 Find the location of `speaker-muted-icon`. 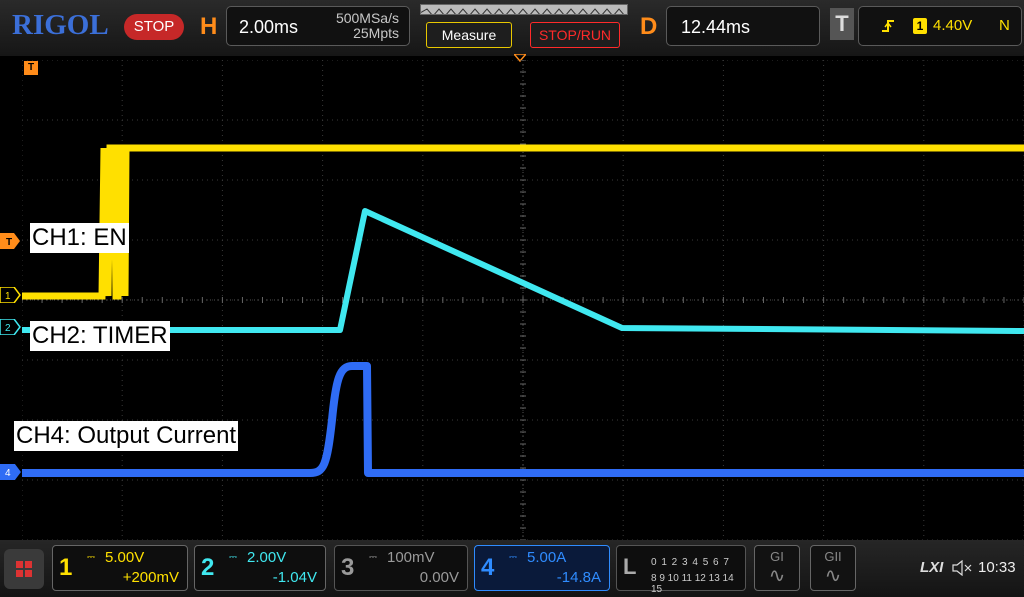

speaker-muted-icon is located at coordinates (962, 568).